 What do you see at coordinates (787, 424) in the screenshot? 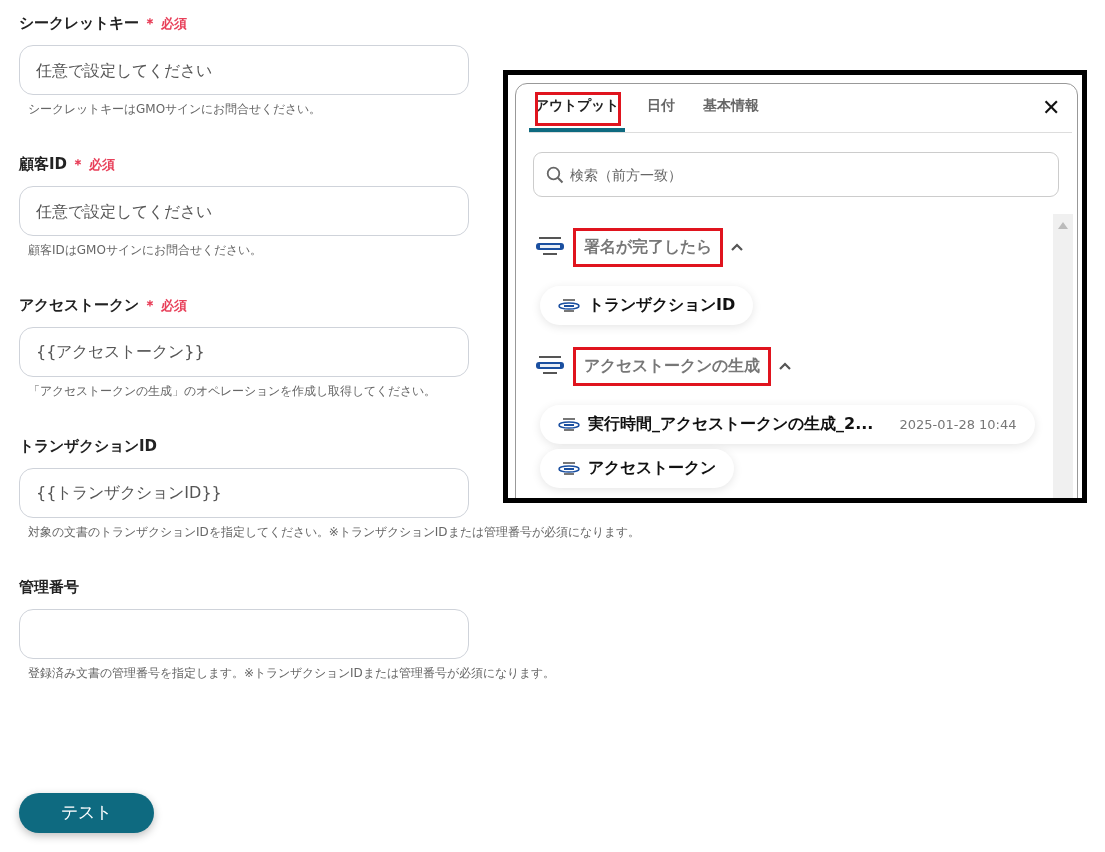
I see `output-chip: 実行時間_アクセストークンの生成_2... 2025-01-28 10:44` at bounding box center [787, 424].